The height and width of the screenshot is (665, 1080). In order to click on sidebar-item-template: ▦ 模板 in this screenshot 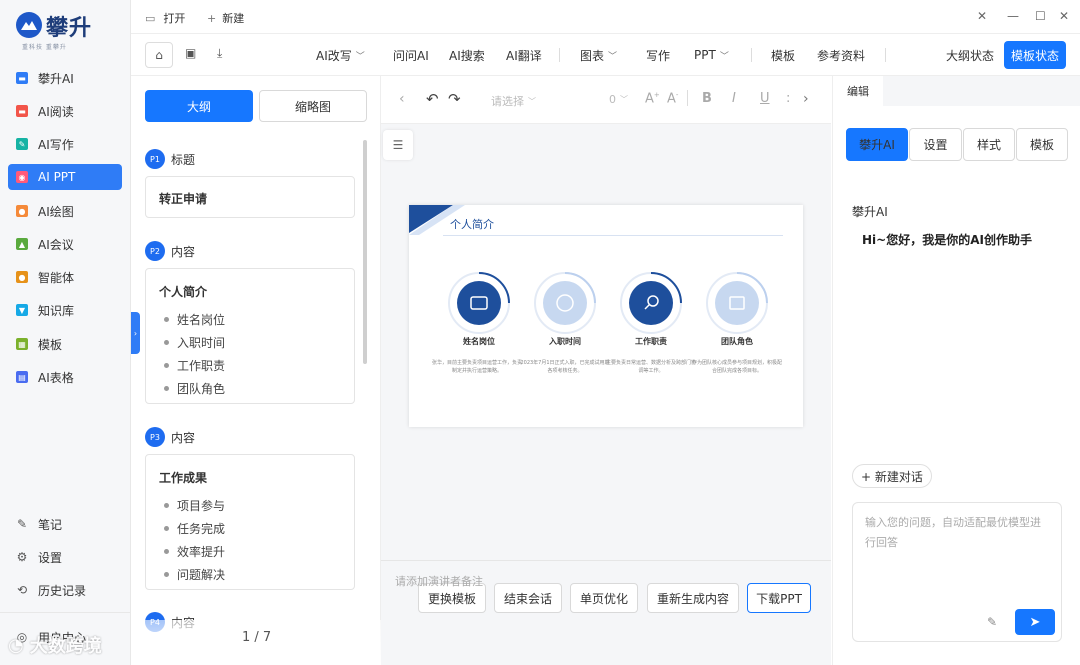, I will do `click(65, 344)`.